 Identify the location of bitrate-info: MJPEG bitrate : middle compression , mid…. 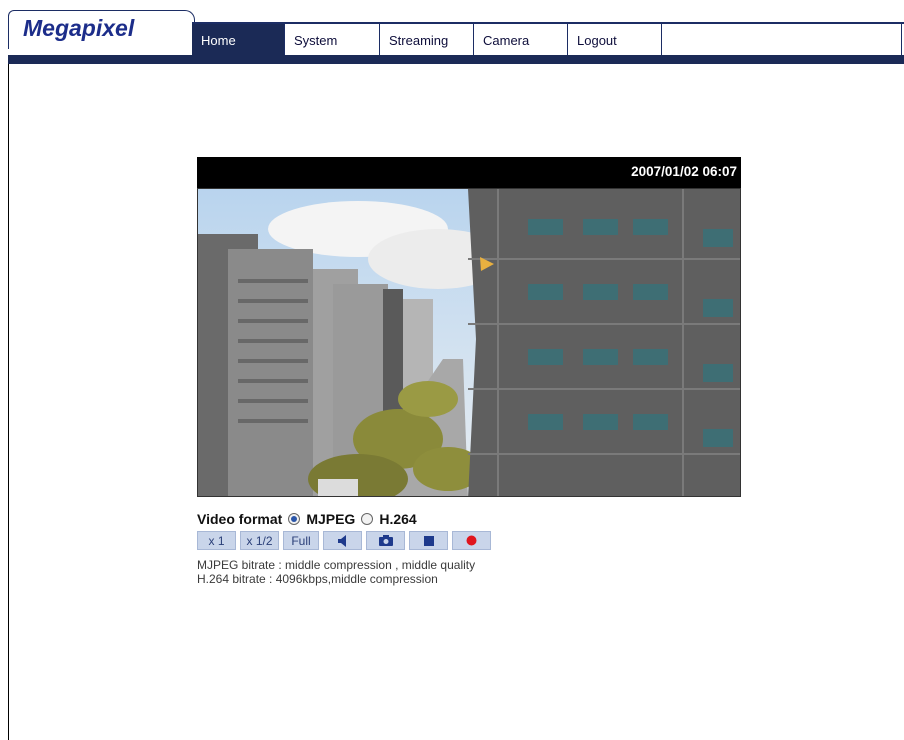
(336, 572).